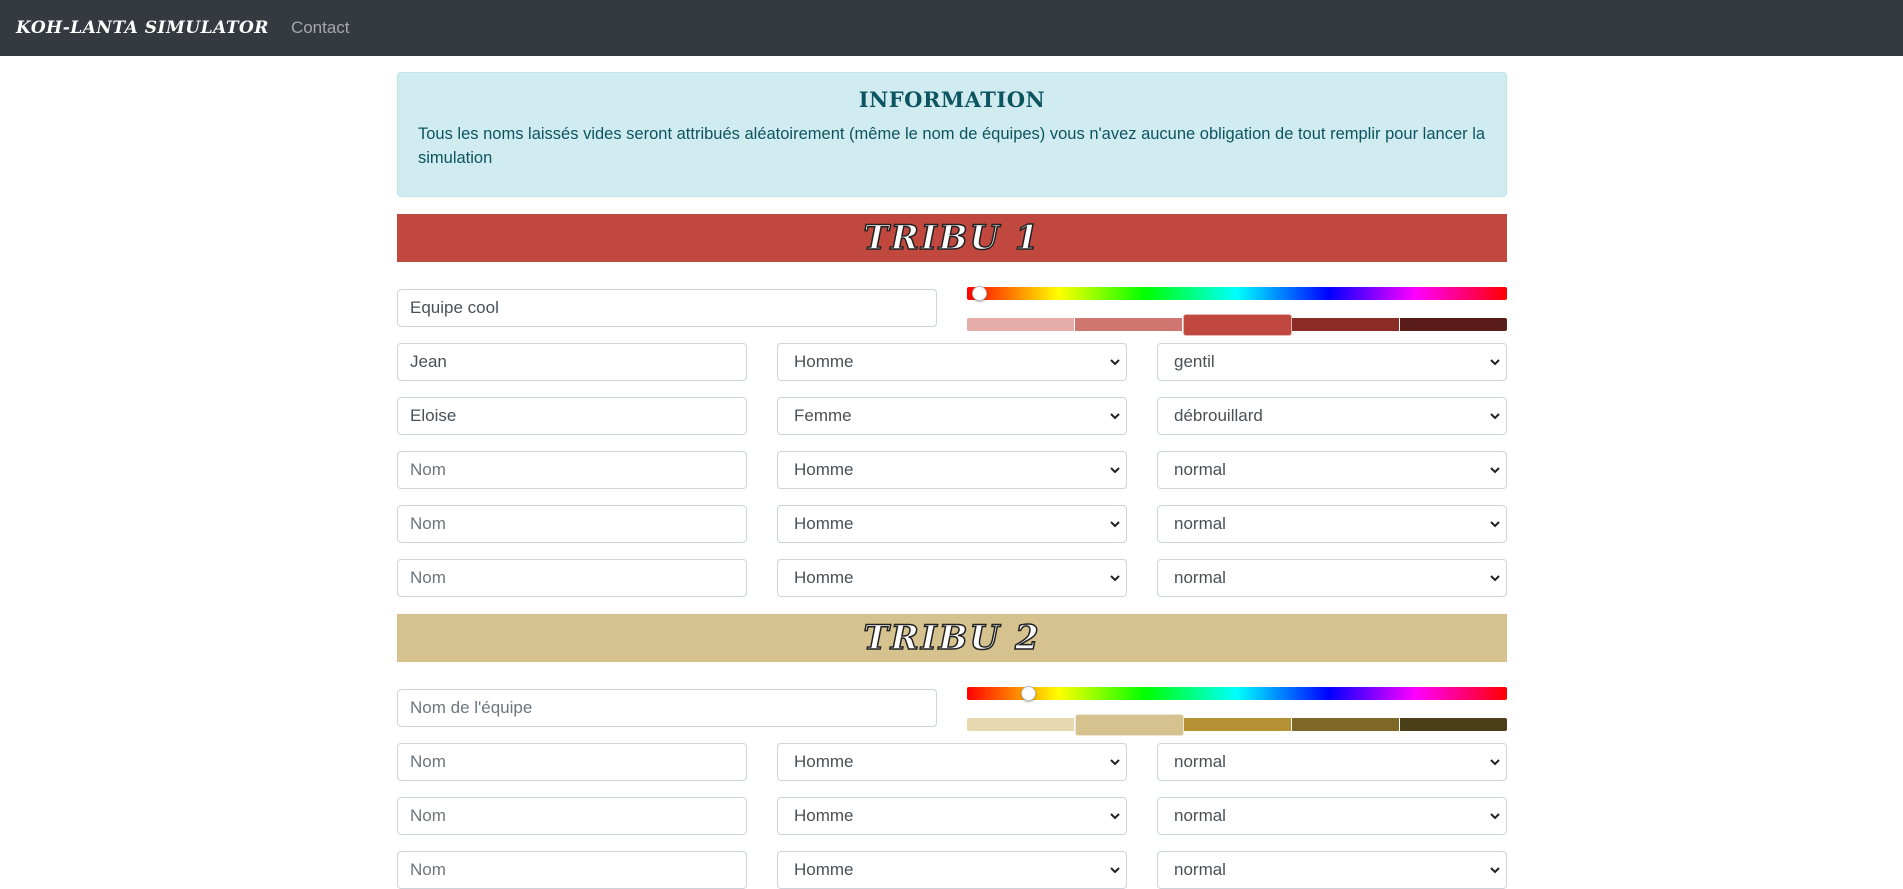  Describe the element at coordinates (142, 28) in the screenshot. I see `brand-logo: Koh-Lanta Simulator` at that location.